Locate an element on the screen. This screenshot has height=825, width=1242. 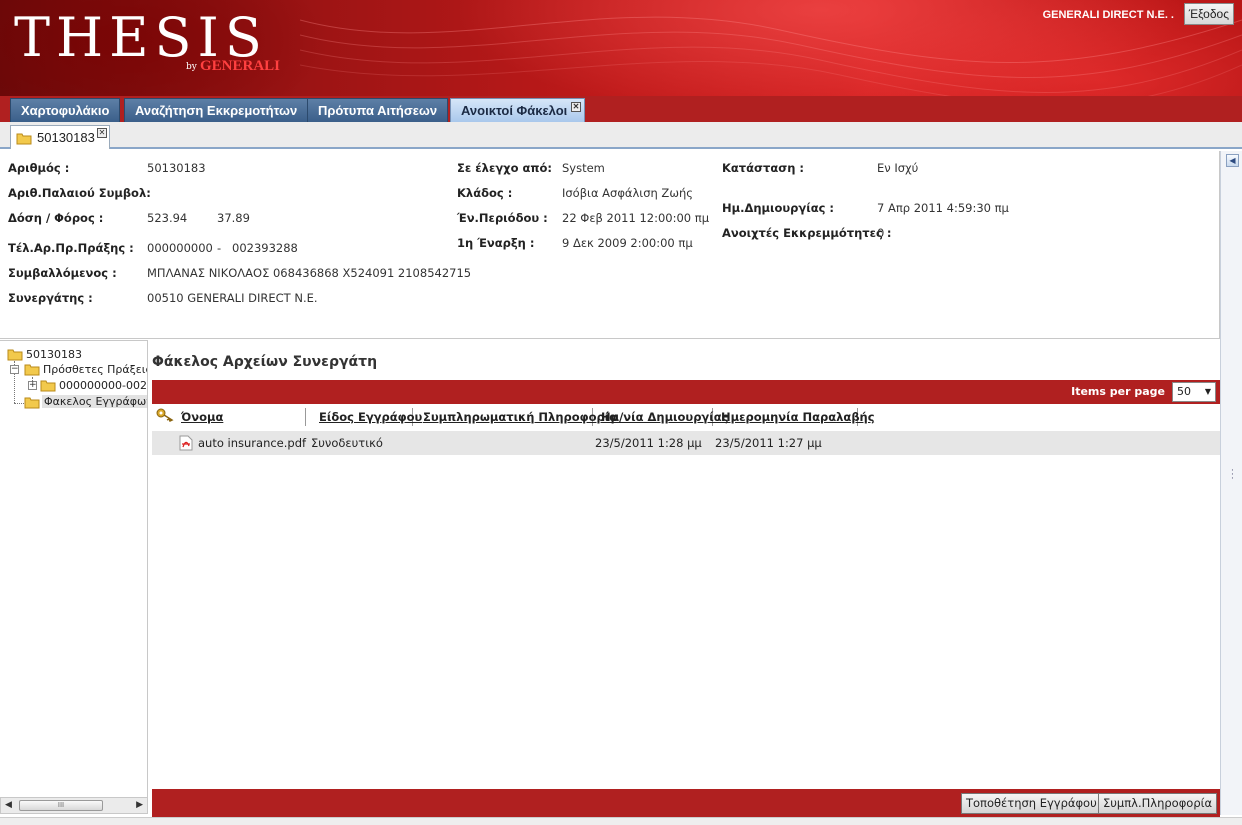
checked-by-label: Σε έλεγχο από: is located at coordinates (504, 168).